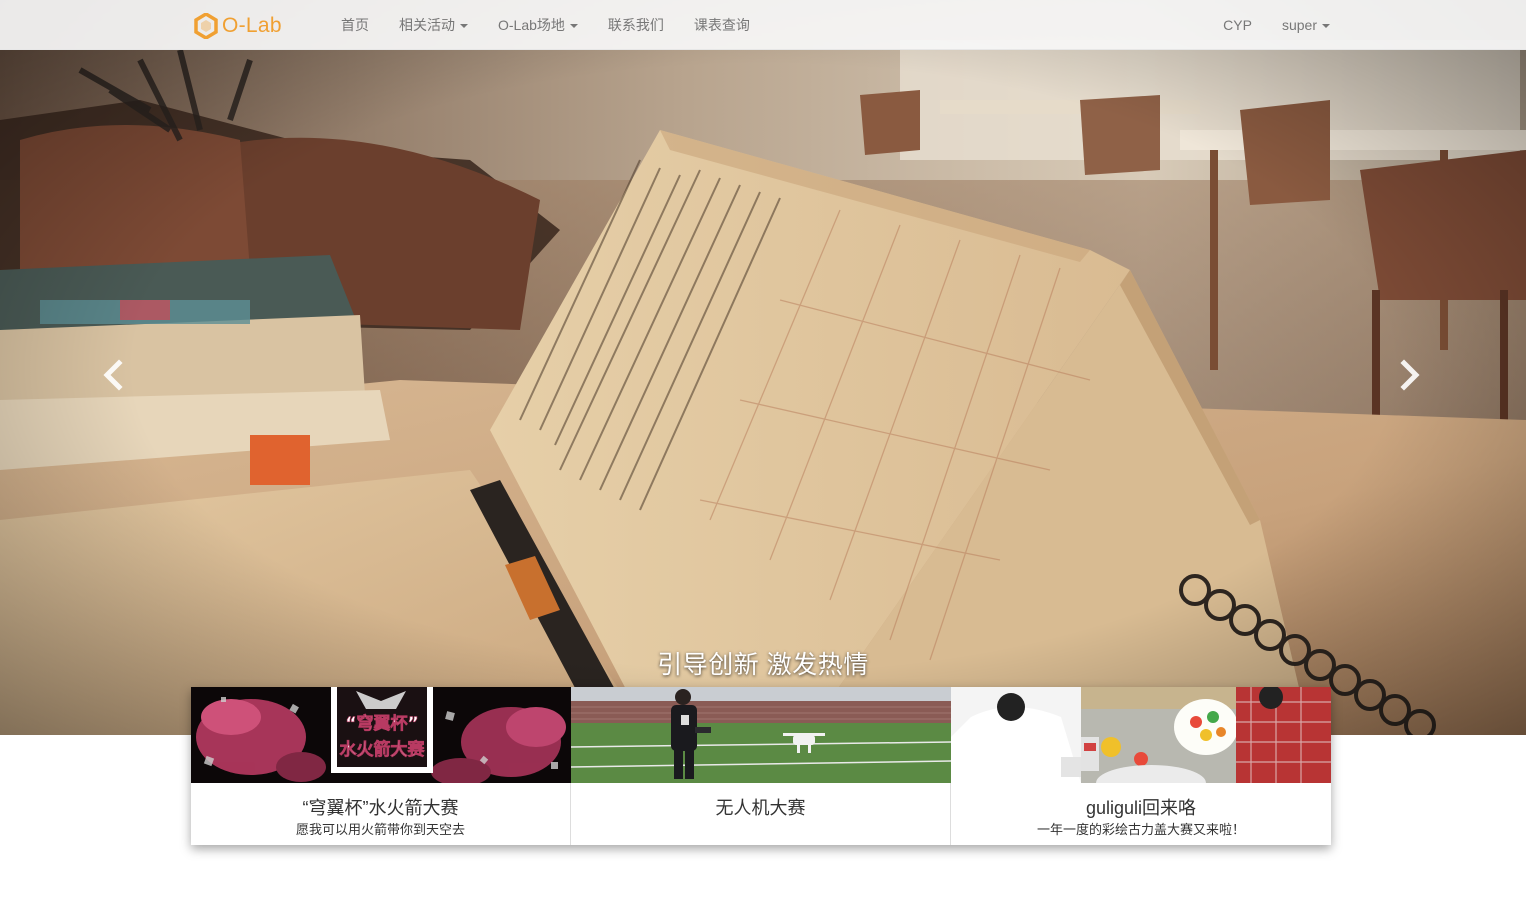 The height and width of the screenshot is (901, 1526). I want to click on poster-text-line-1: “穹翼杯”, so click(381, 723).